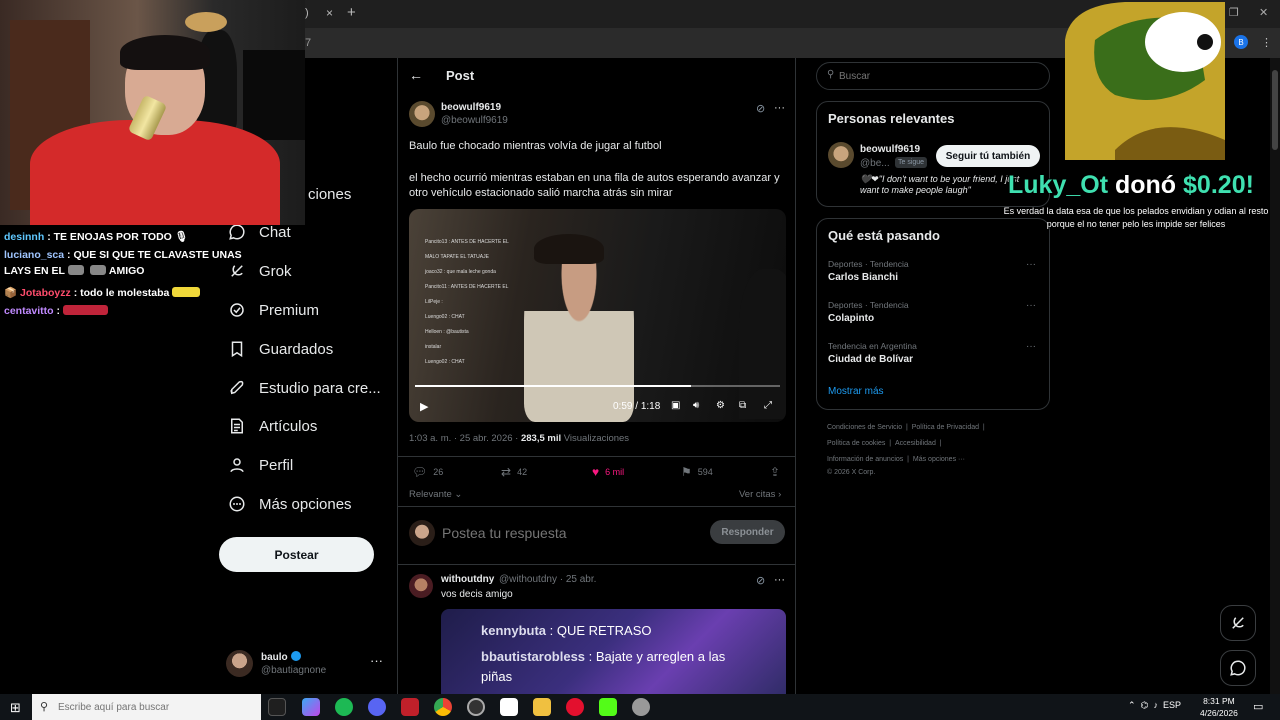  Describe the element at coordinates (868, 271) in the screenshot. I see `trend-item: Deportes · Tendencia Carlos Bianchi` at that location.